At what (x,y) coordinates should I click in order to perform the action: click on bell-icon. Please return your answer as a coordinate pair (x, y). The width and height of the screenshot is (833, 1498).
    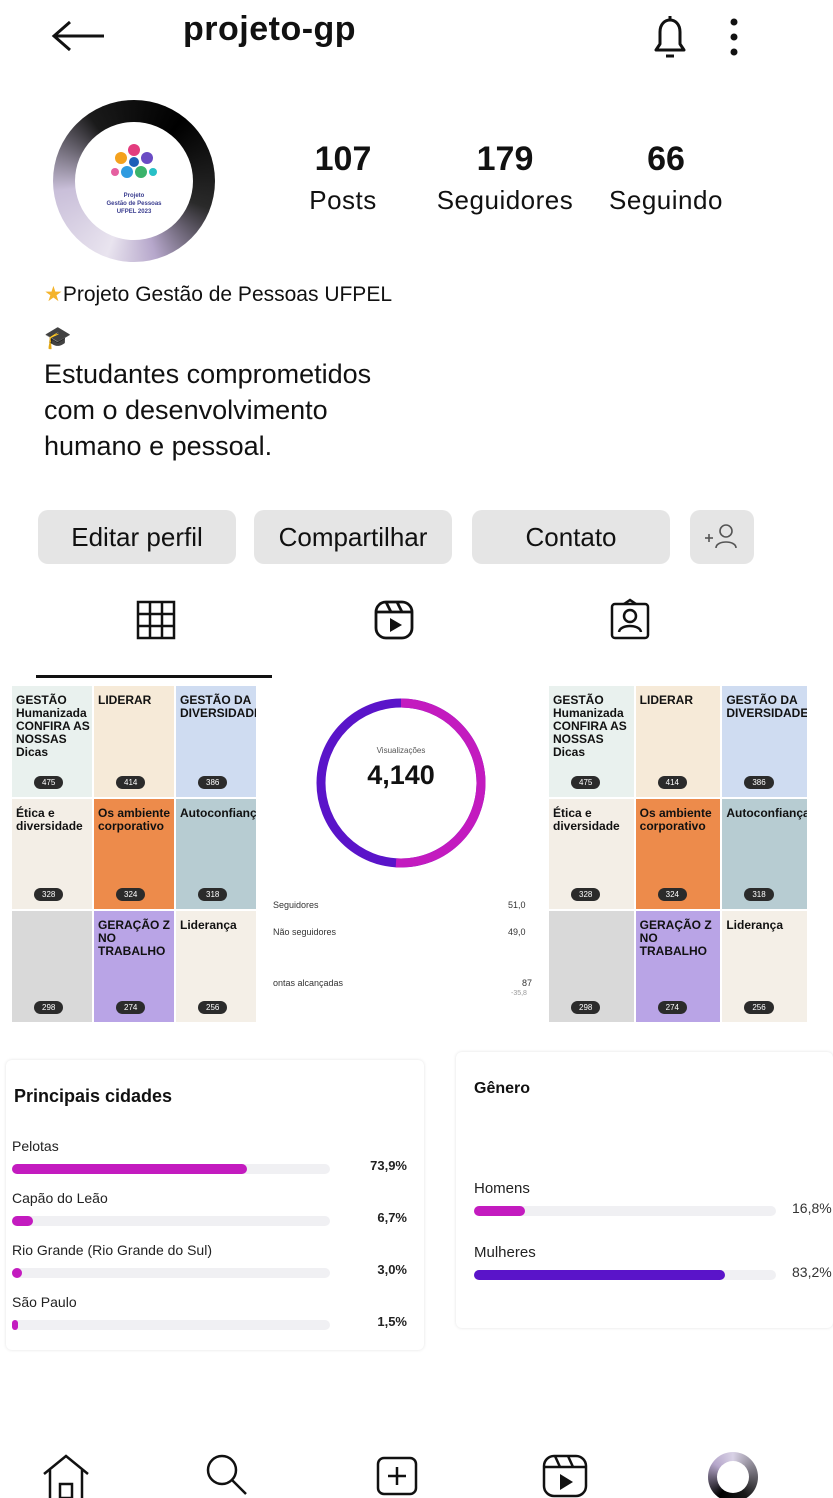
    Looking at the image, I should click on (670, 37).